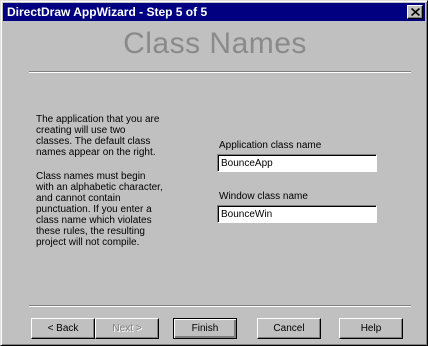  What do you see at coordinates (297, 214) in the screenshot?
I see `window-class-input` at bounding box center [297, 214].